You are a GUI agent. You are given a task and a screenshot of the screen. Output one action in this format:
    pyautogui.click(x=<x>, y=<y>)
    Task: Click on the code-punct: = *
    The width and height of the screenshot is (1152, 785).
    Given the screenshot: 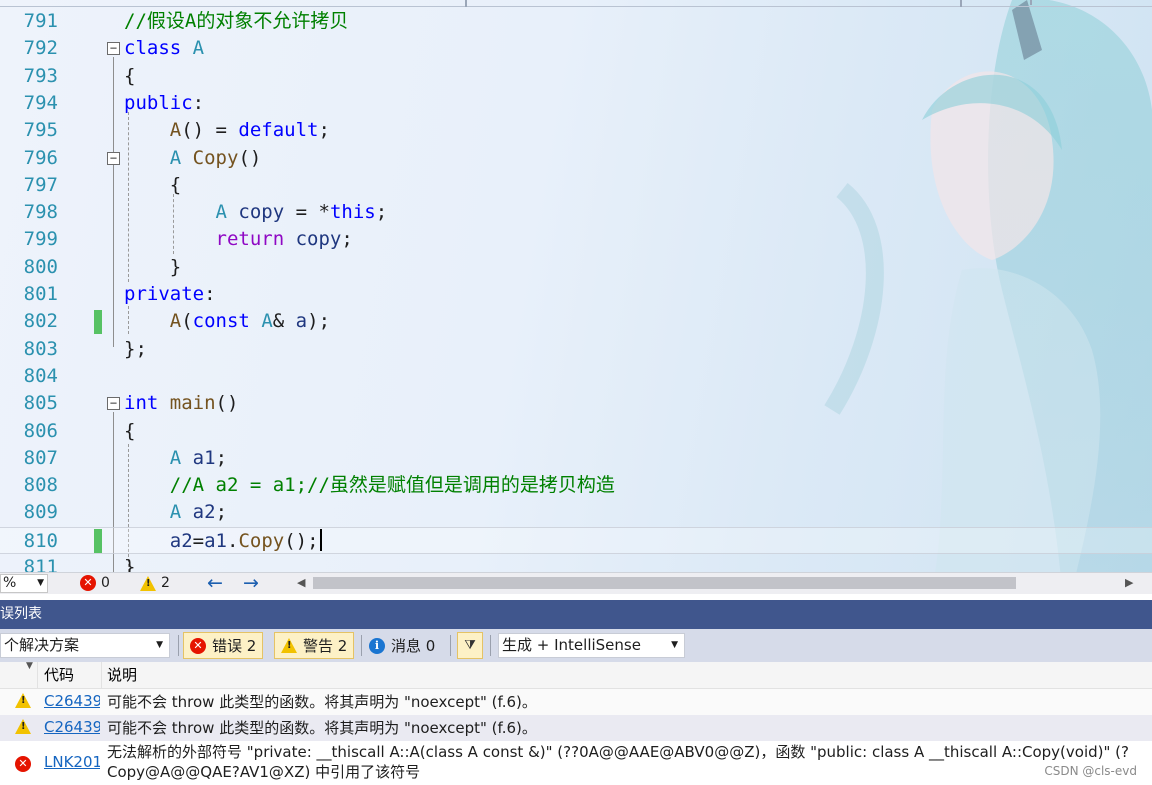 What is the action you would take?
    pyautogui.click(x=307, y=212)
    